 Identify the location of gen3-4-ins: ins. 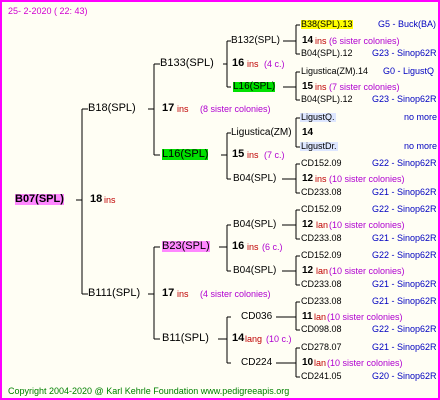
(321, 179).